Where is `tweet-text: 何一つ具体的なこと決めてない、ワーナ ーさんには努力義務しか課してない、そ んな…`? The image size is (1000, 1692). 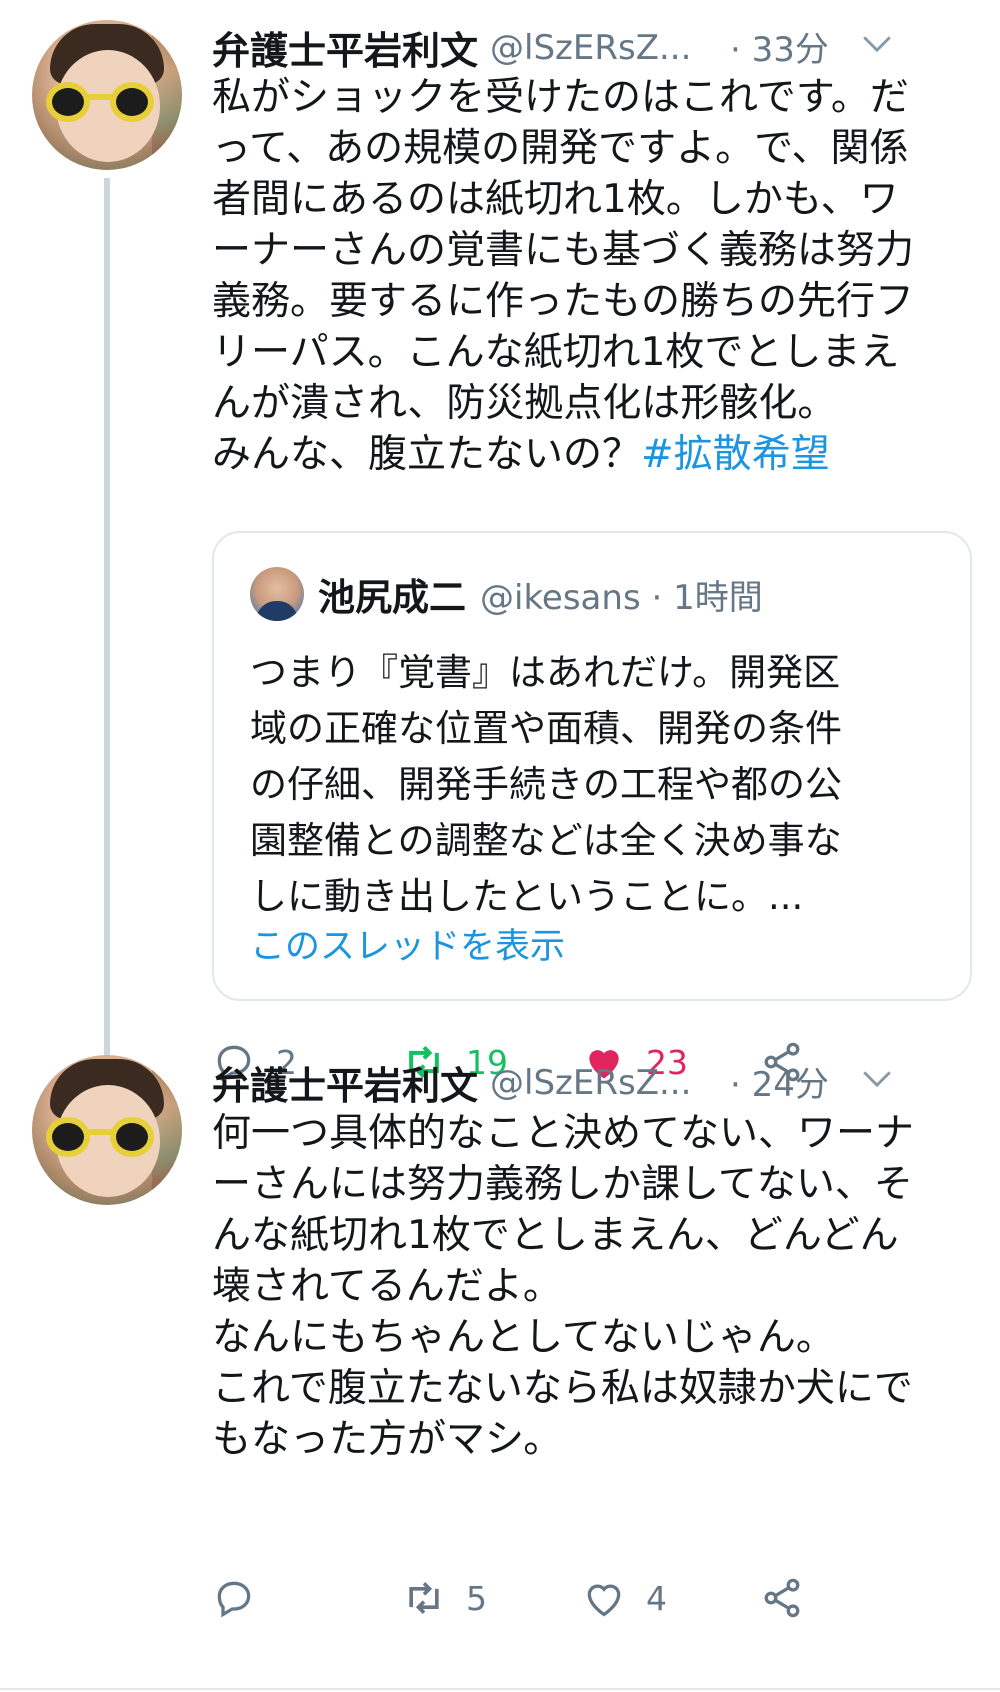
tweet-text: 何一つ具体的なこと決めてない、ワーナ ーさんには努力義務しか課してない、そ んな… is located at coordinates (563, 1286).